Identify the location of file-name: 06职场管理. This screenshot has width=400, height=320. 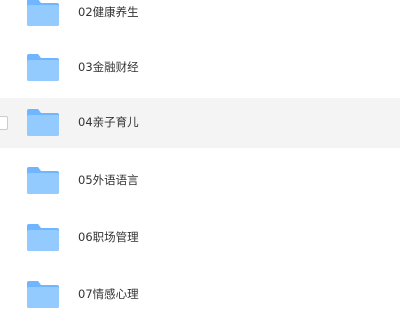
(108, 237).